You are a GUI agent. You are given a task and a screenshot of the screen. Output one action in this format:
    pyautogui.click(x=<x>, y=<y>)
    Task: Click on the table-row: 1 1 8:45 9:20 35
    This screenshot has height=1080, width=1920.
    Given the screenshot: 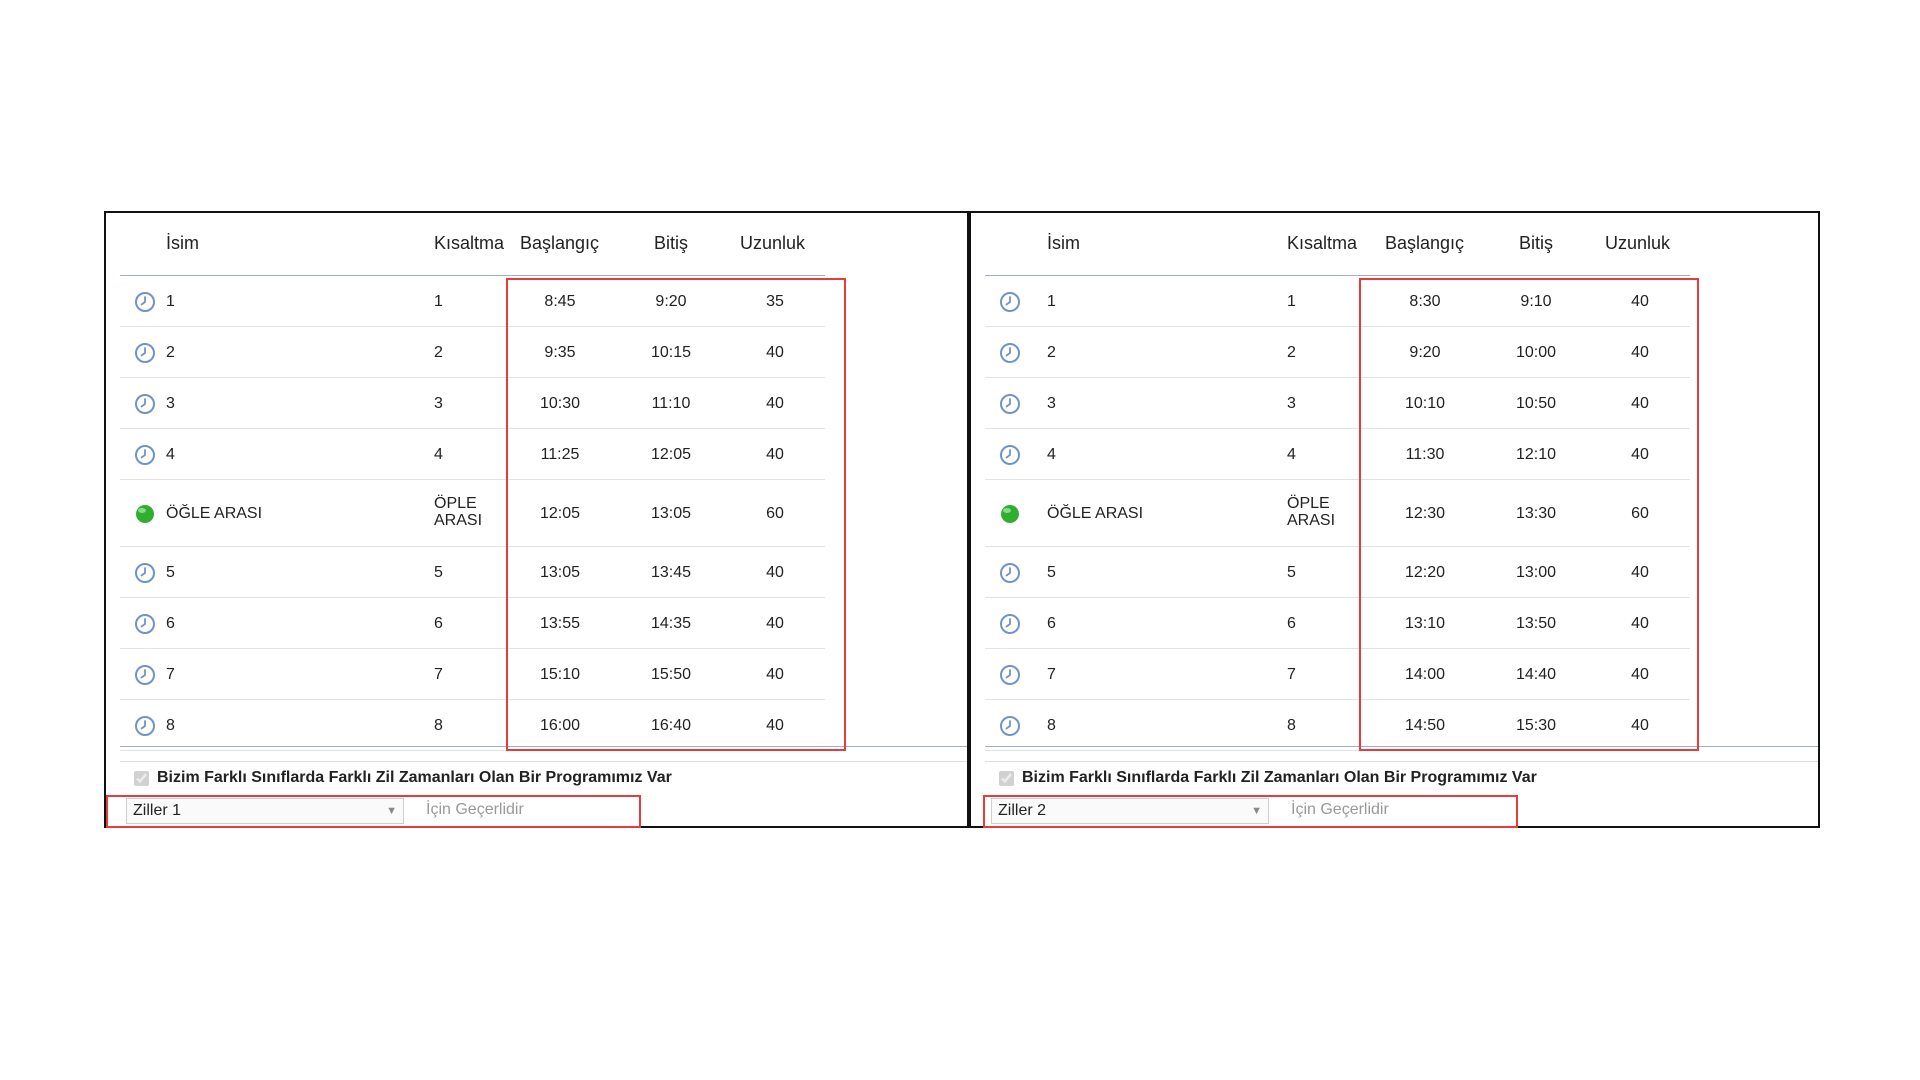 What is the action you would take?
    pyautogui.click(x=472, y=301)
    